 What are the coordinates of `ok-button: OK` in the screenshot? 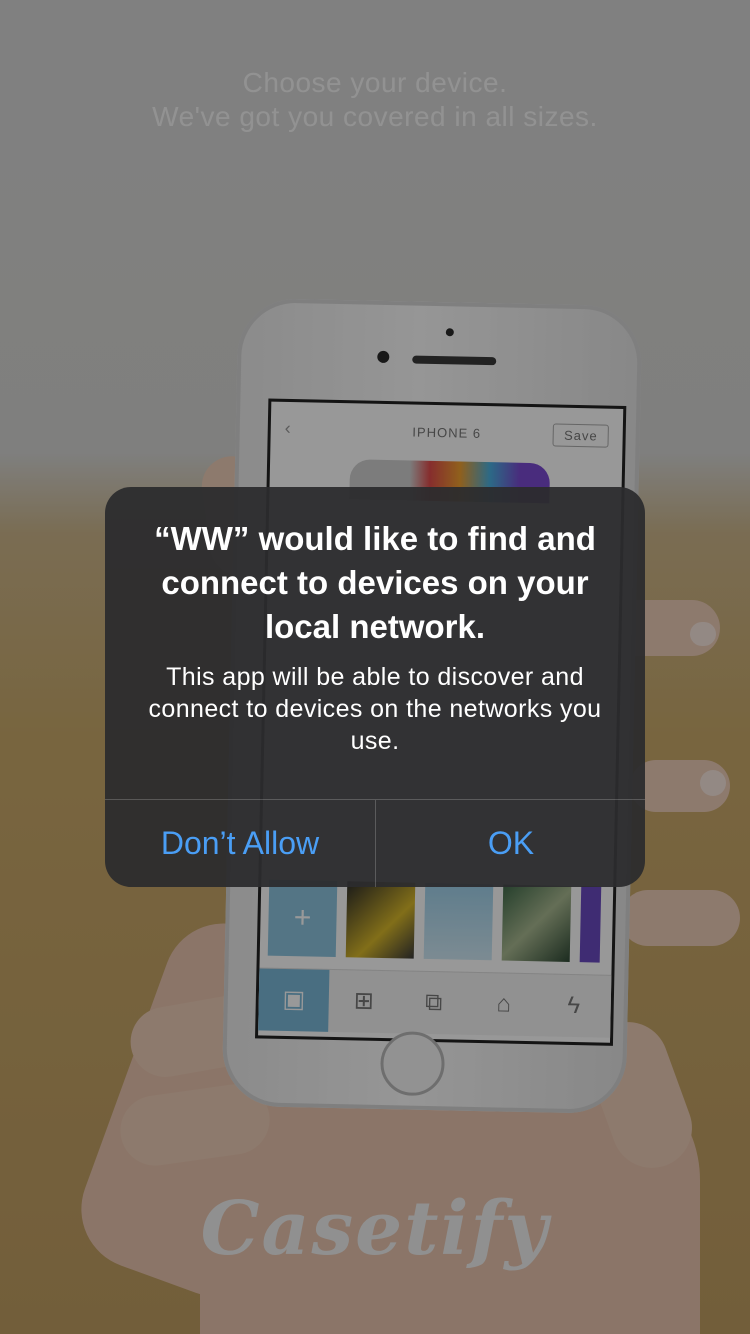 It's located at (510, 843).